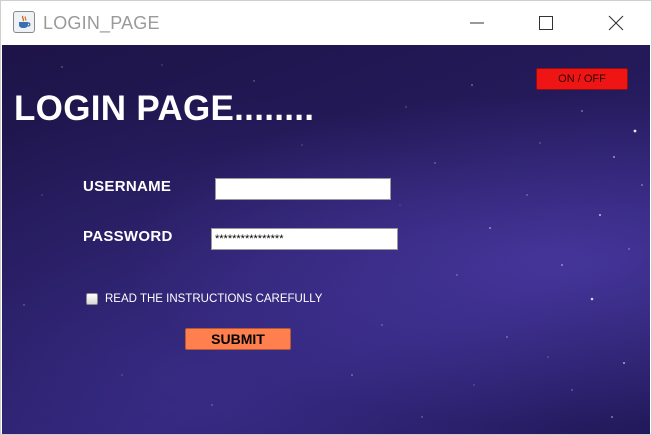  I want to click on title-bar: LOGIN_PAGE, so click(326, 23).